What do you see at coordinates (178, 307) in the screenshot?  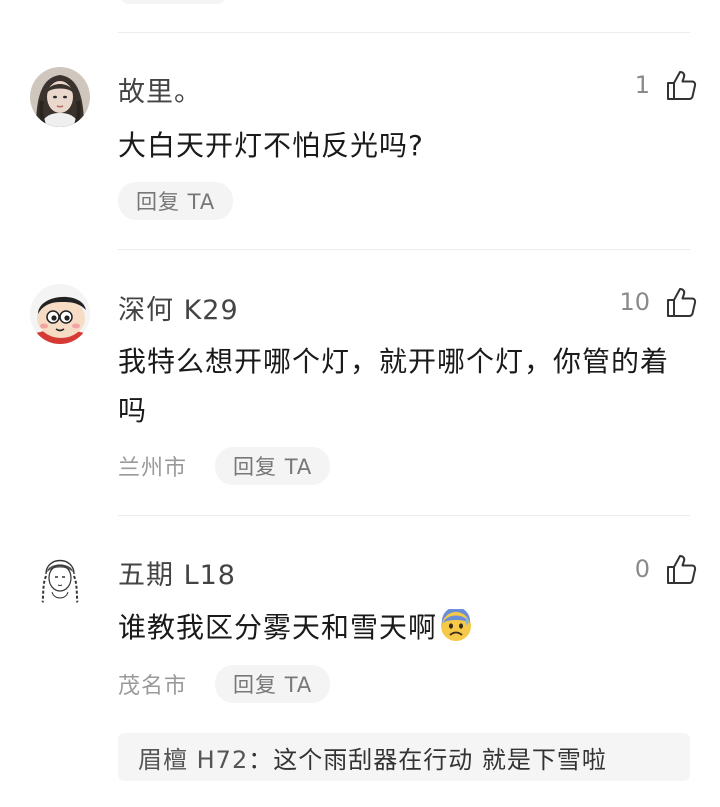 I see `username: 深何 K29` at bounding box center [178, 307].